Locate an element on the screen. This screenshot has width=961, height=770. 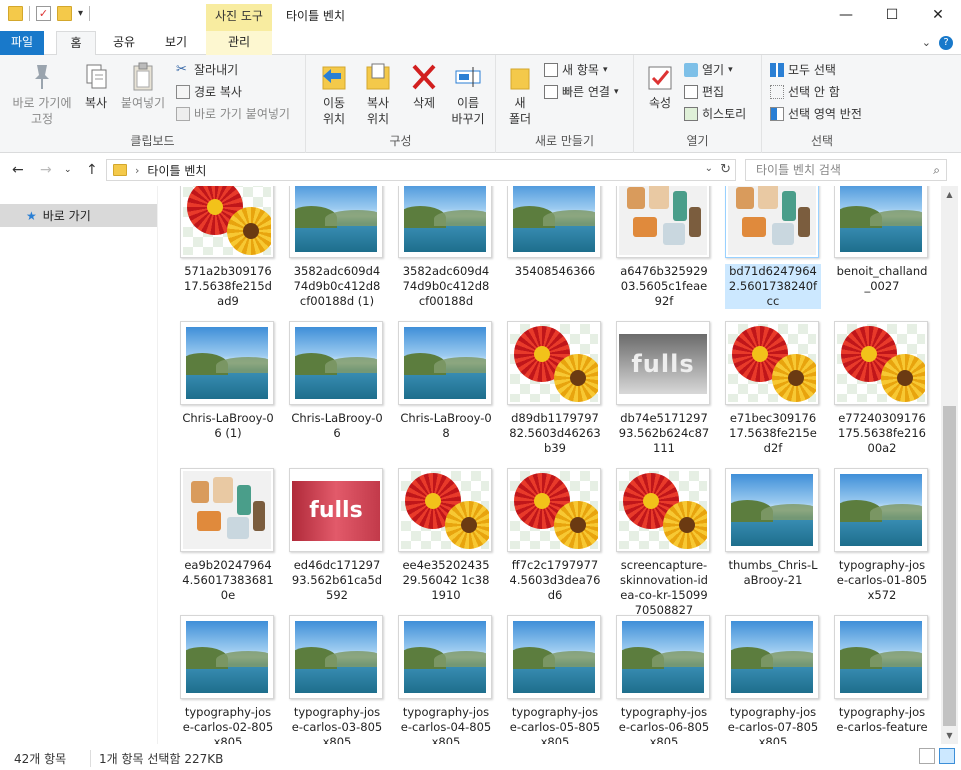
delete-button: 삭제 is located at coordinates (424, 86).